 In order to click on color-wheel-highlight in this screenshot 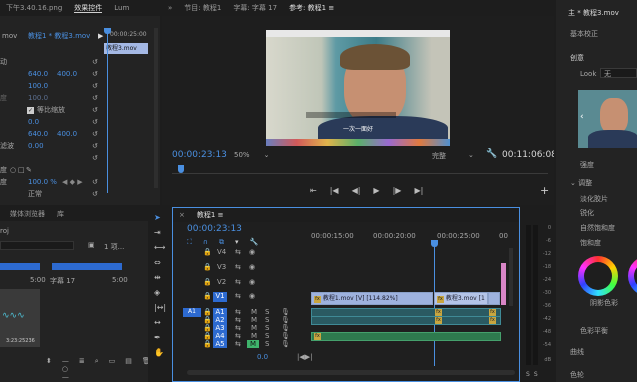, I will do `click(632, 276)`.